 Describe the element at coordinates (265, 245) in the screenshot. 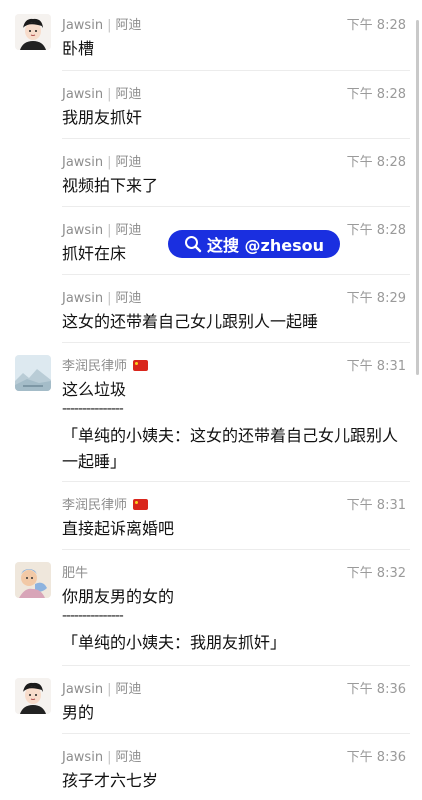

I see `watermark-text: 这搜 @zhesou` at that location.